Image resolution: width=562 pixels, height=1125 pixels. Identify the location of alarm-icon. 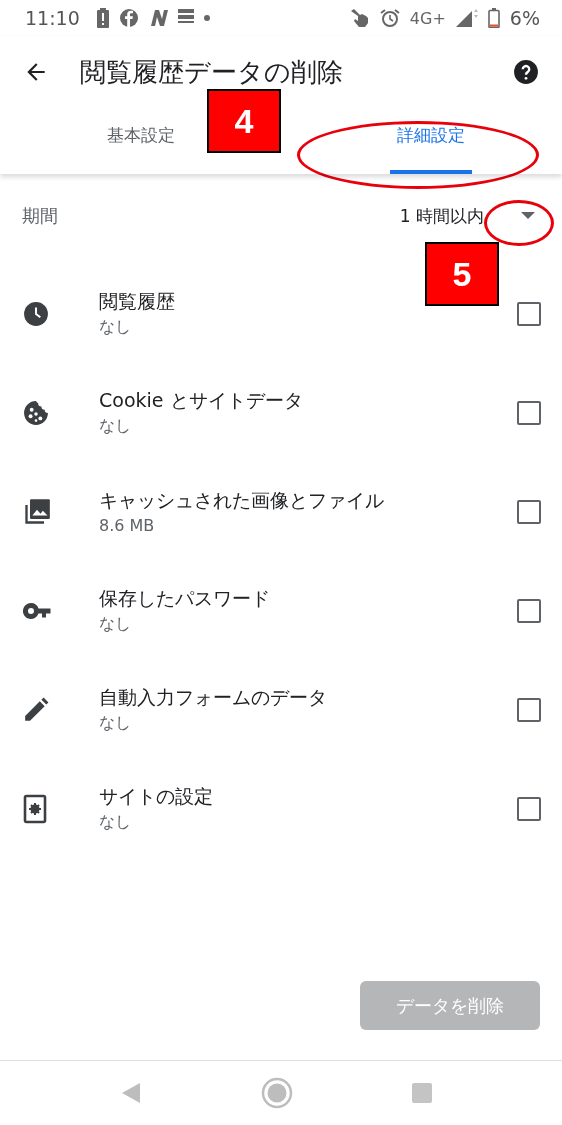
(389, 18).